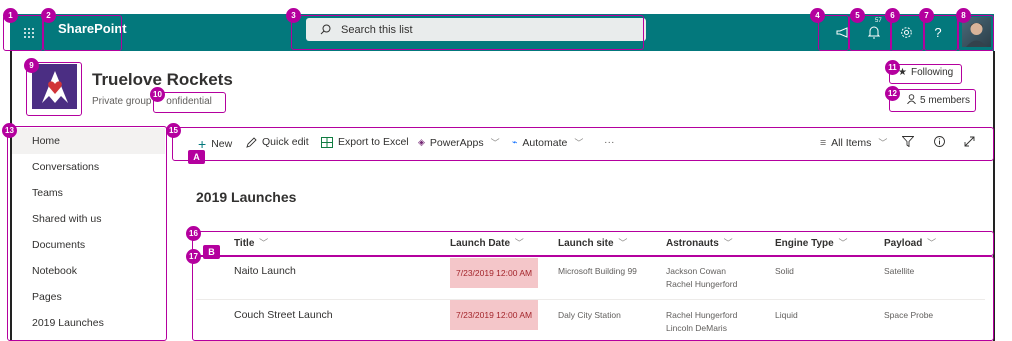 This screenshot has height=341, width=1012. Describe the element at coordinates (515, 142) in the screenshot. I see `flow-icon: ⌁` at that location.